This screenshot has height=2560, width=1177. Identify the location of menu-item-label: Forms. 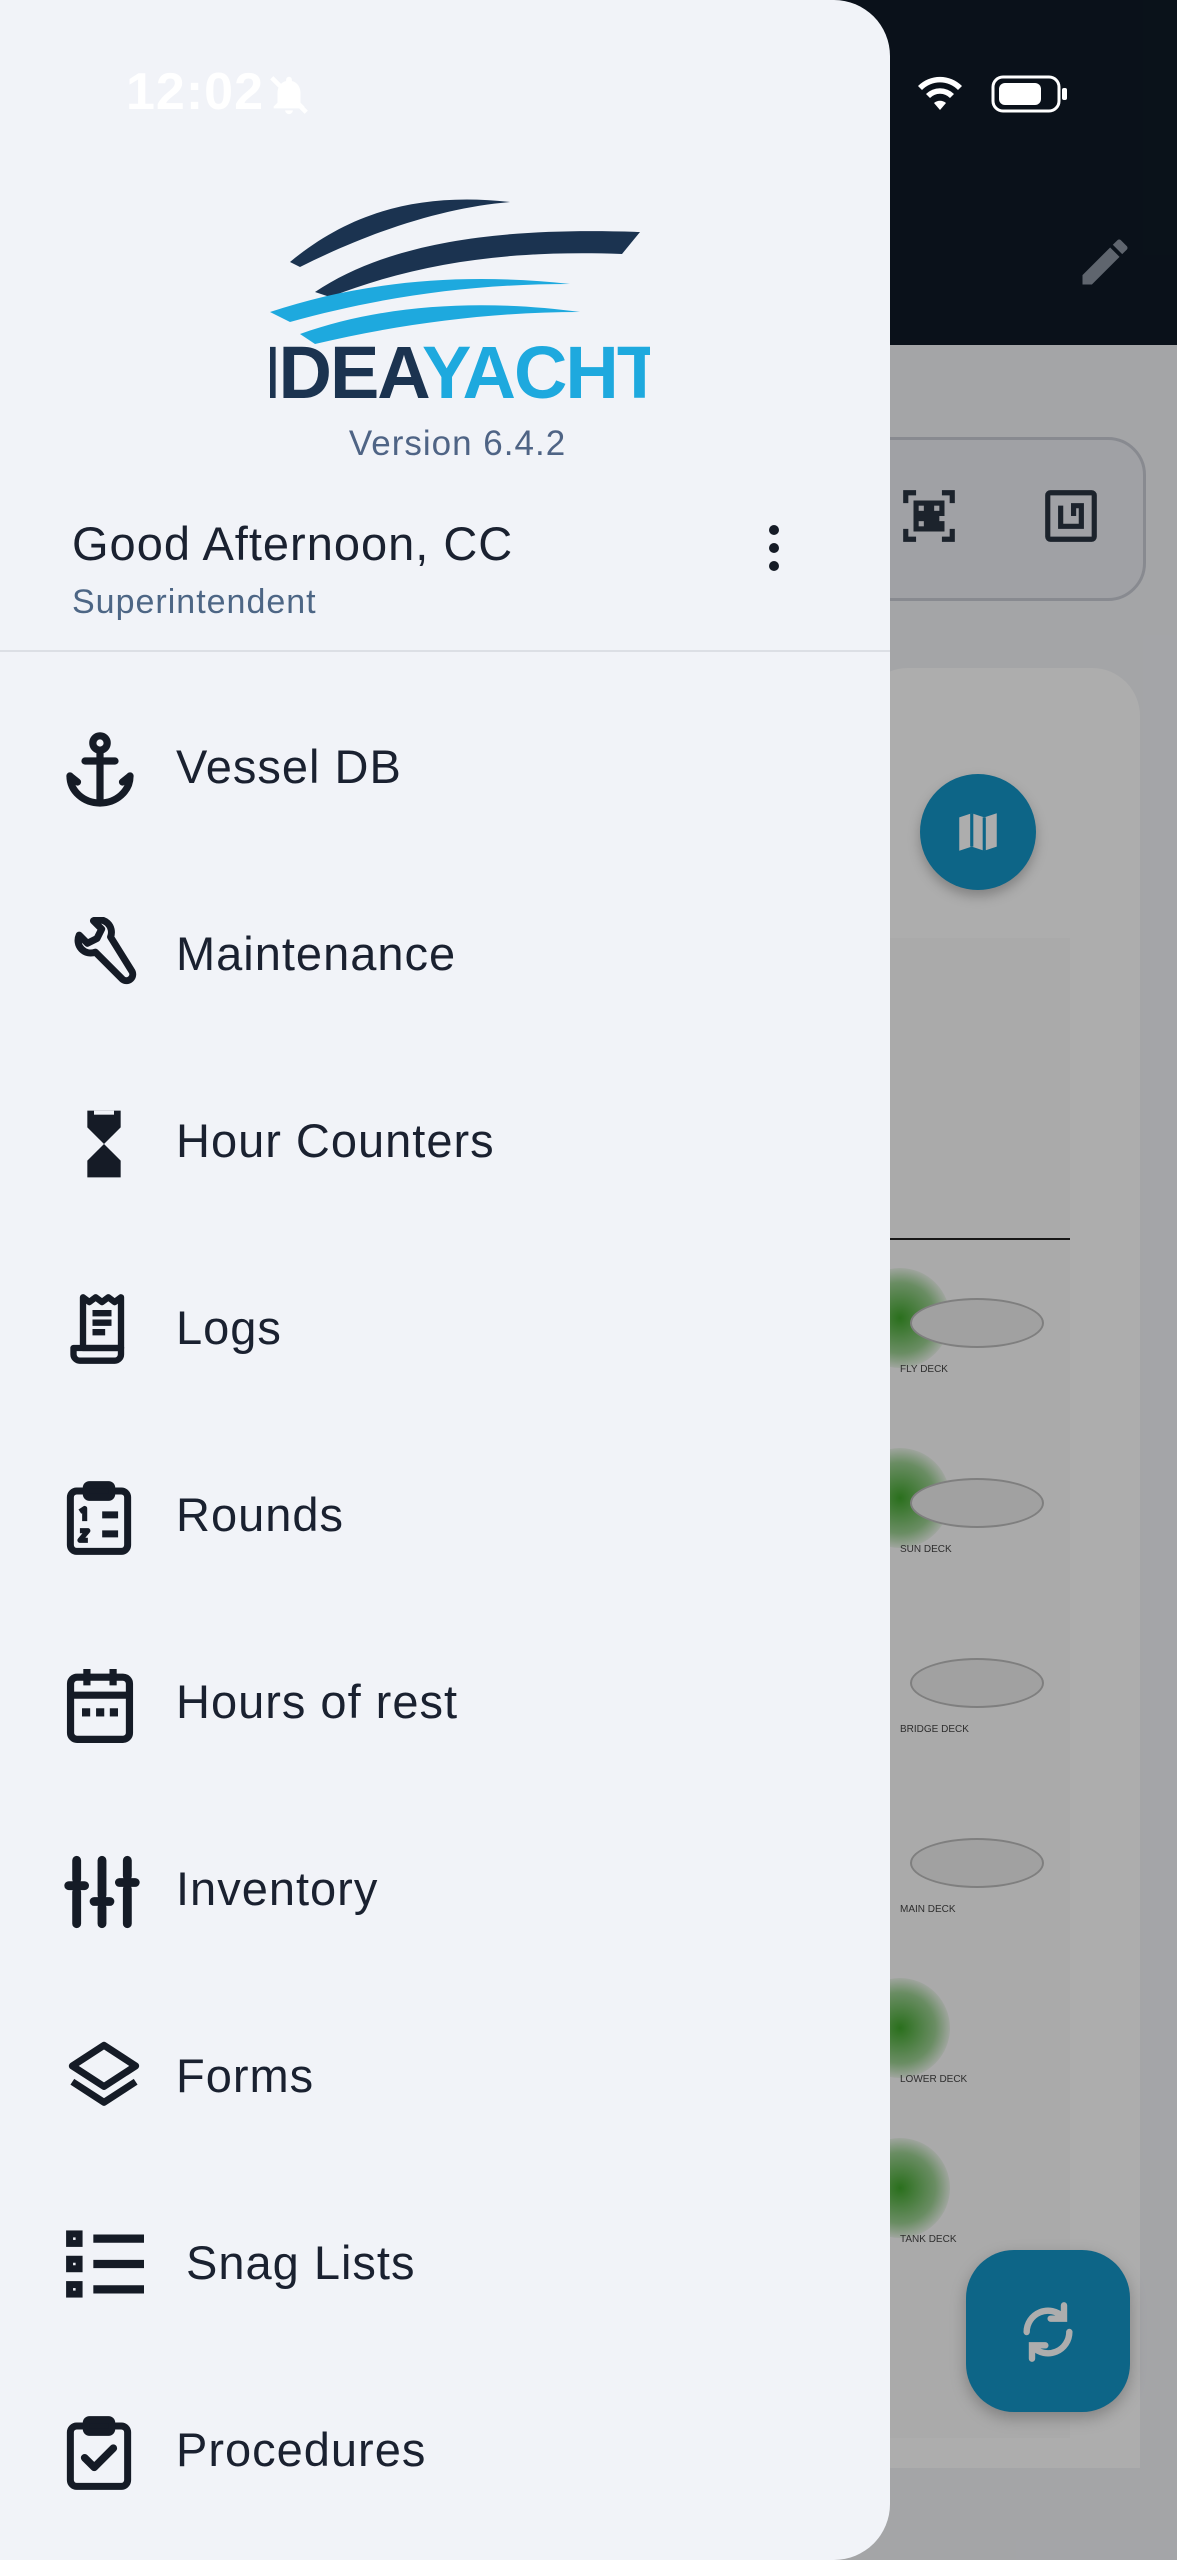
(245, 2075).